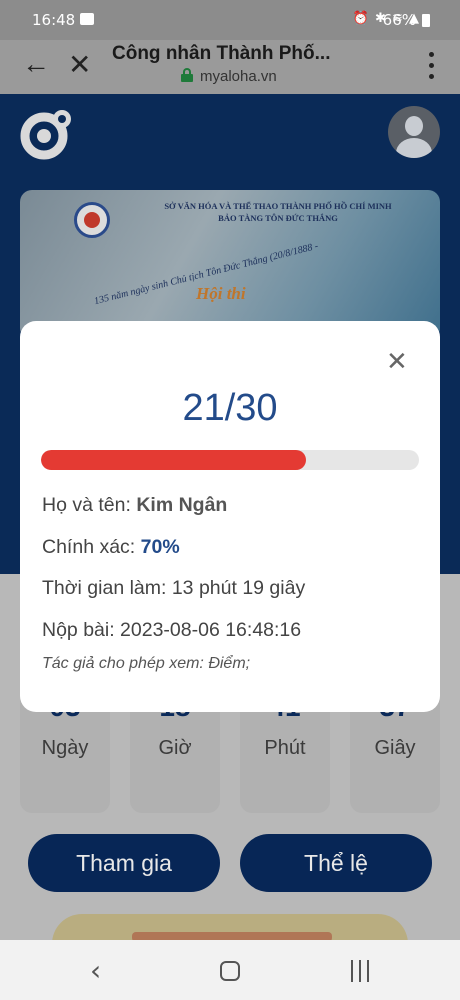 This screenshot has height=1000, width=460. What do you see at coordinates (187, 75) in the screenshot?
I see `lock-icon` at bounding box center [187, 75].